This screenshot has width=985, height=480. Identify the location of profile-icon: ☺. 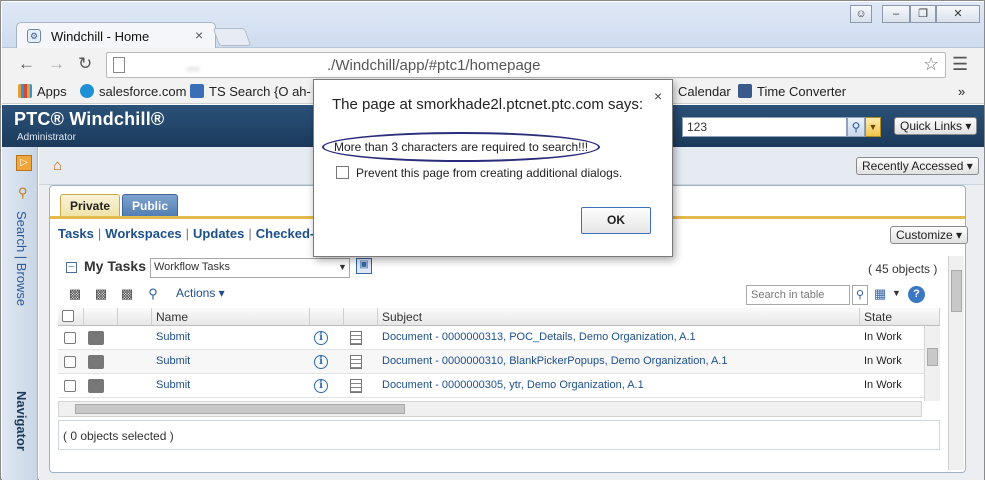
(861, 14).